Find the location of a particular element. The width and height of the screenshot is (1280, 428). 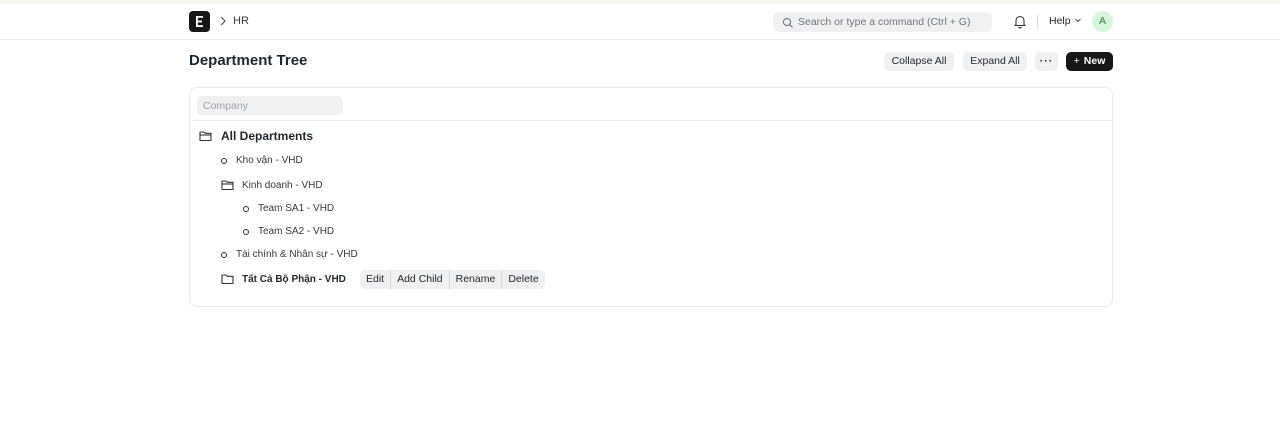

tree-node: Tài chính & Nhân sự - VHD is located at coordinates (289, 254).